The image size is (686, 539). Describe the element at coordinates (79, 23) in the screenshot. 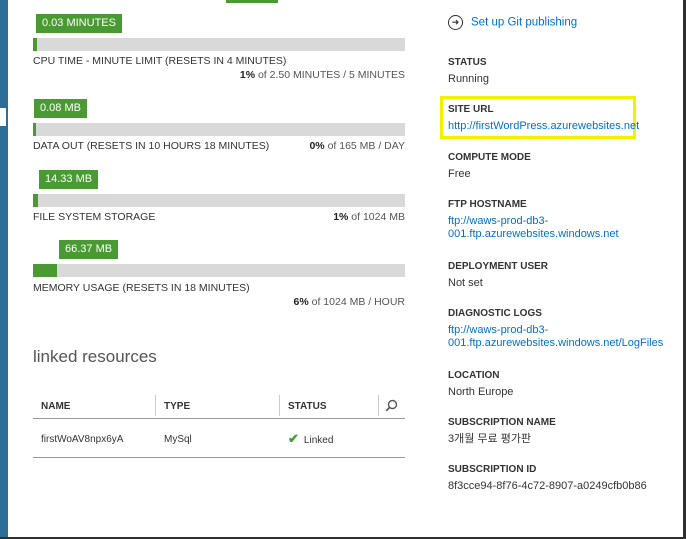

I see `metric-cpu-bubble: 0.03 MINUTES` at that location.